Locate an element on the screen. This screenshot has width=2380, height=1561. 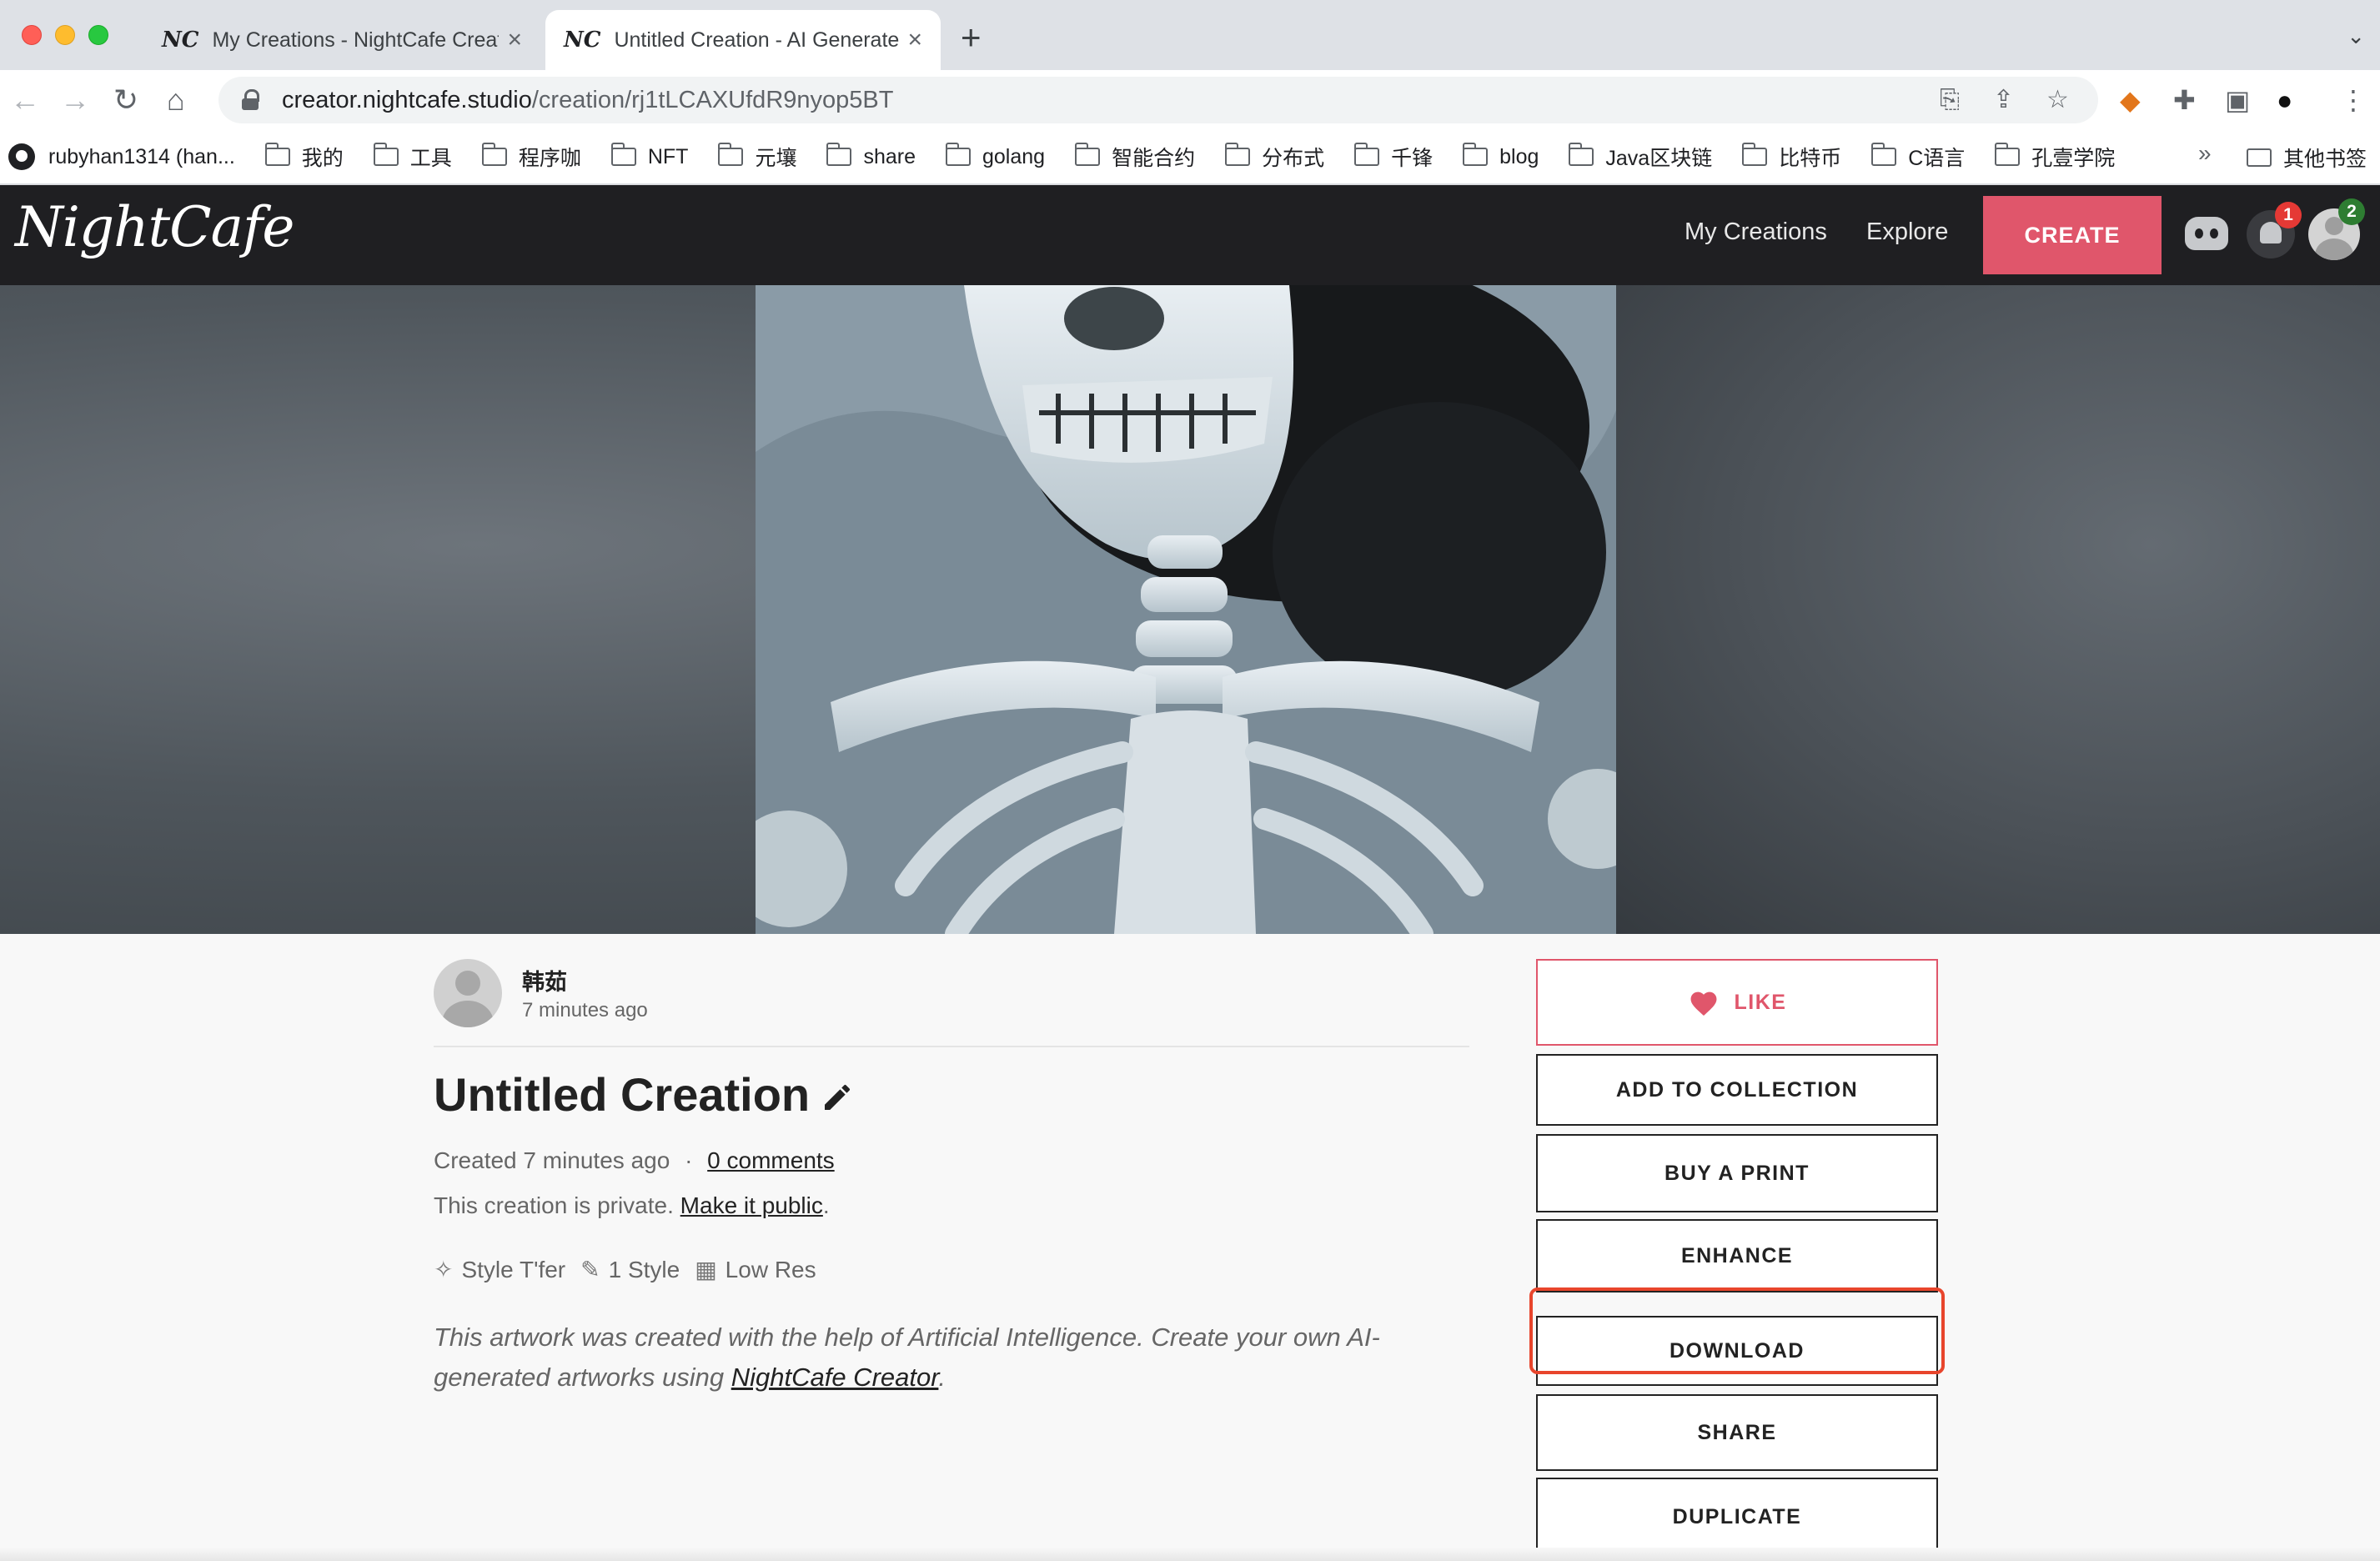
minimize-window-button is located at coordinates (65, 35).